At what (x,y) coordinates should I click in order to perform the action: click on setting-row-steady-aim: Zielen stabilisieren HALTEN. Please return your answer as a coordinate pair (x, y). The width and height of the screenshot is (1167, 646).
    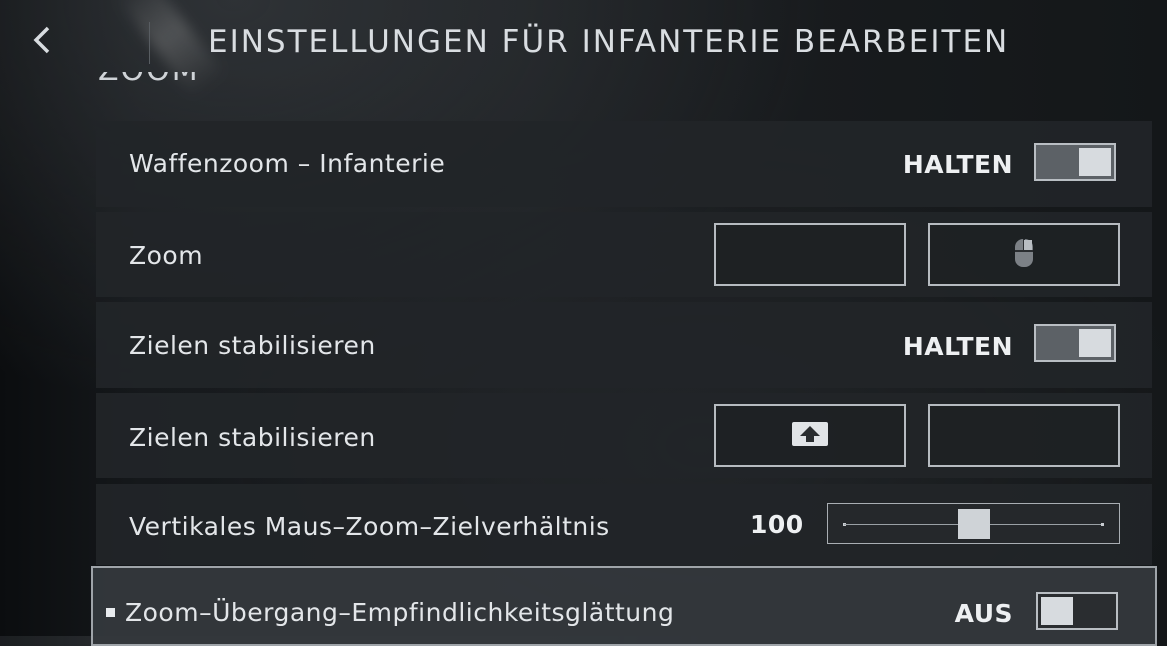
    Looking at the image, I should click on (624, 345).